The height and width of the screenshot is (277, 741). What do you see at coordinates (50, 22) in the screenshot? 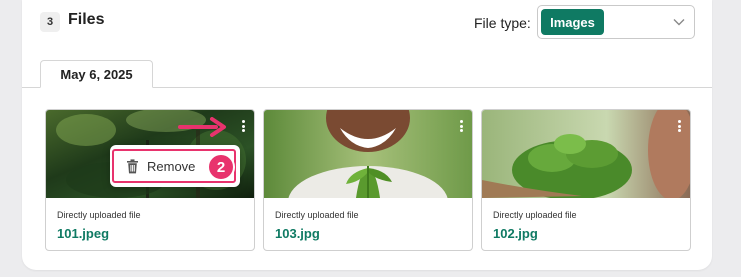
I see `file-count-badge: 3` at bounding box center [50, 22].